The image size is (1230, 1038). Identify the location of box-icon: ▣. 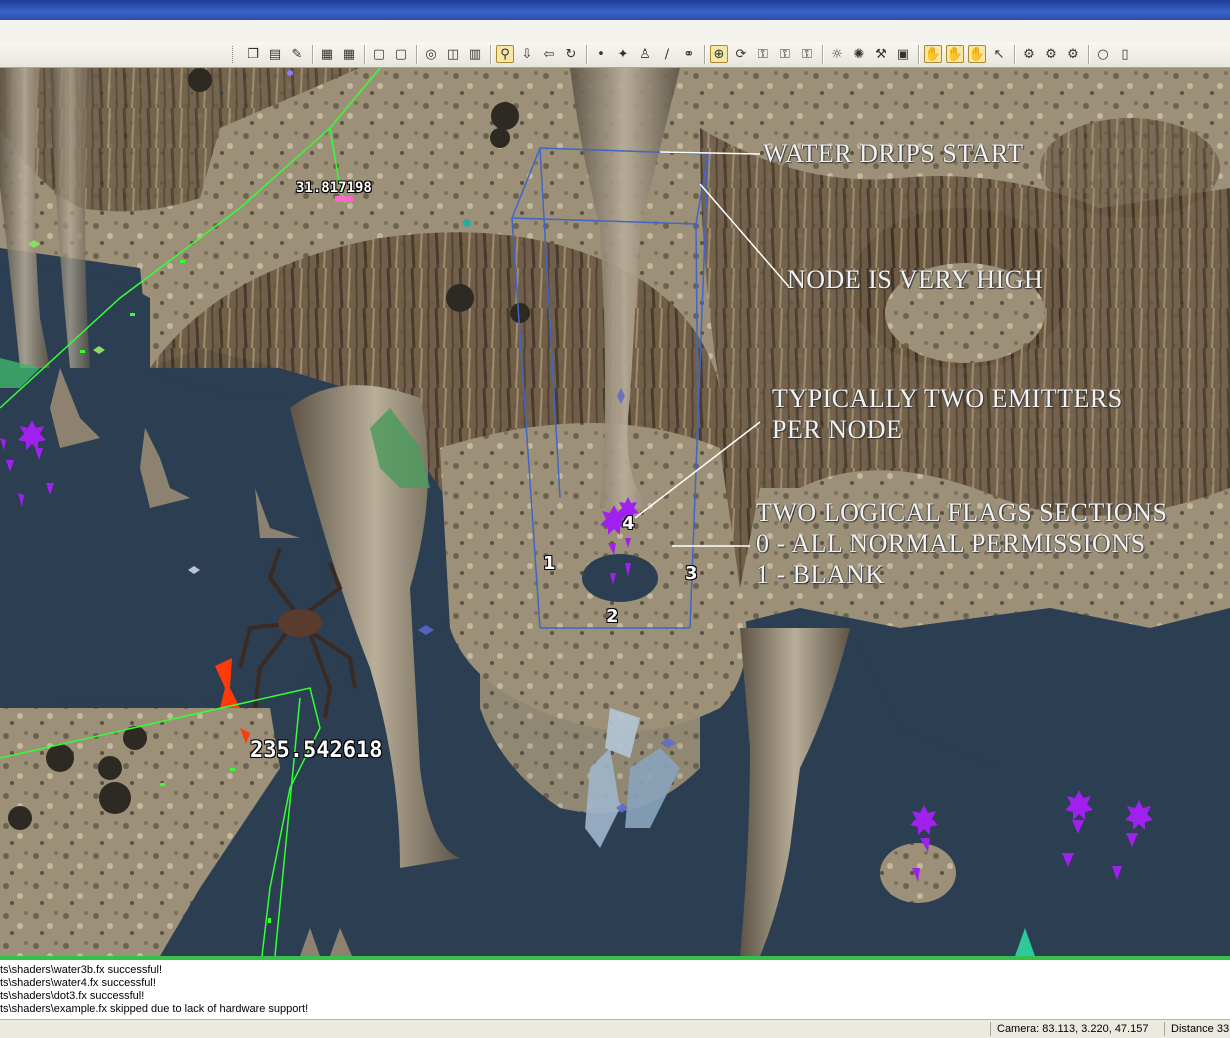
(903, 54).